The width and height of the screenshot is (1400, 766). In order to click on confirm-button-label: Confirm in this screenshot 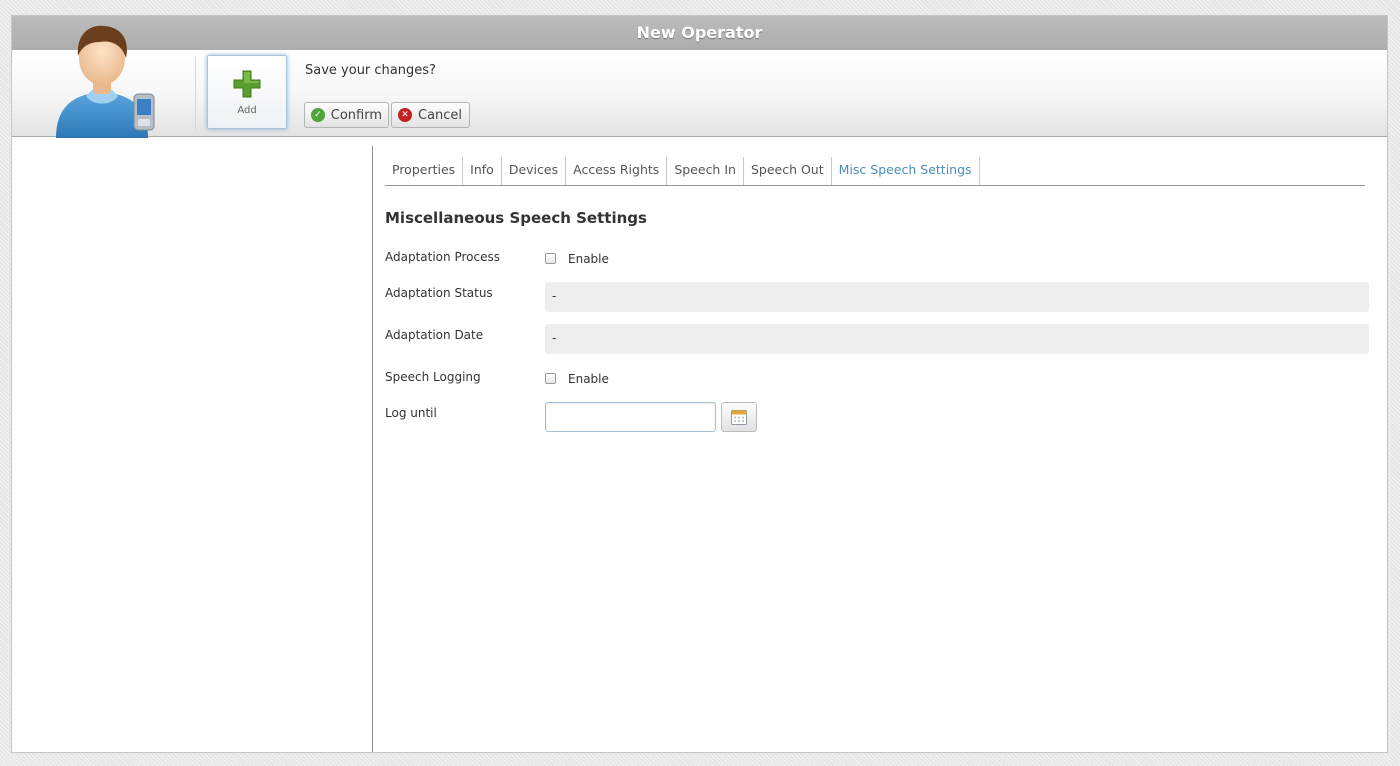, I will do `click(356, 115)`.